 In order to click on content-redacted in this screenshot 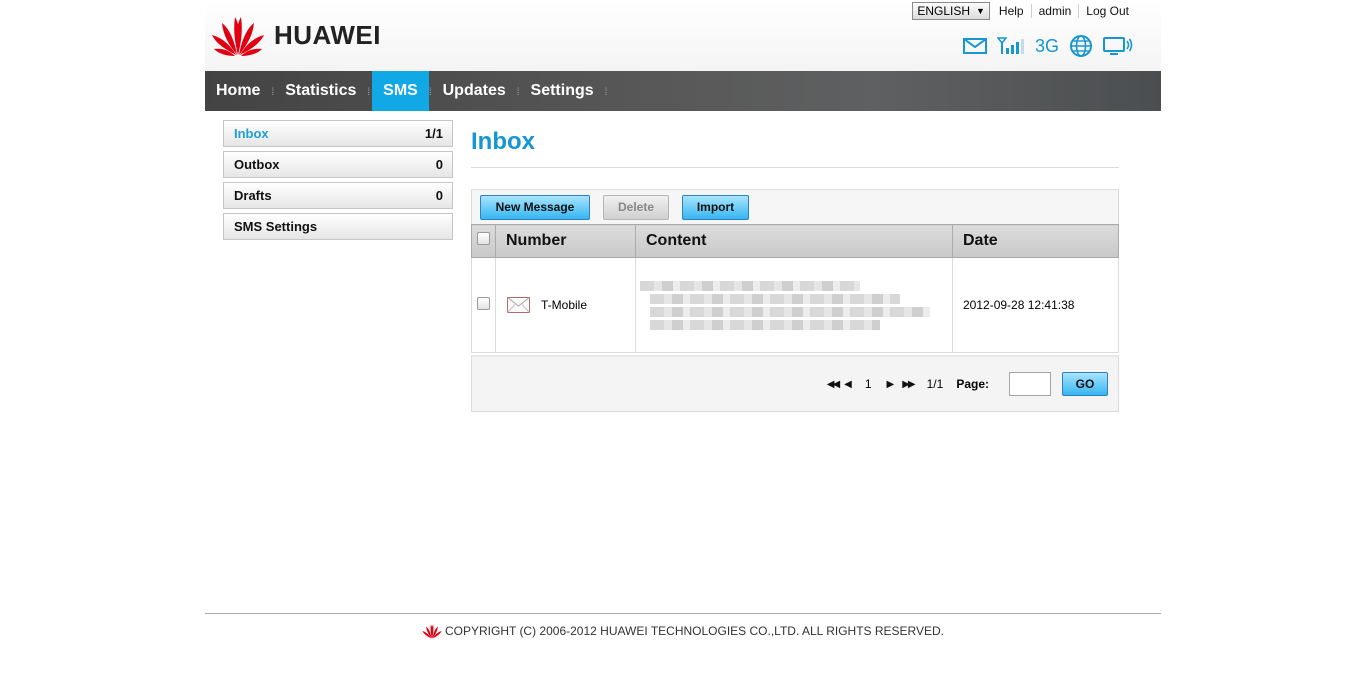, I will do `click(794, 305)`.